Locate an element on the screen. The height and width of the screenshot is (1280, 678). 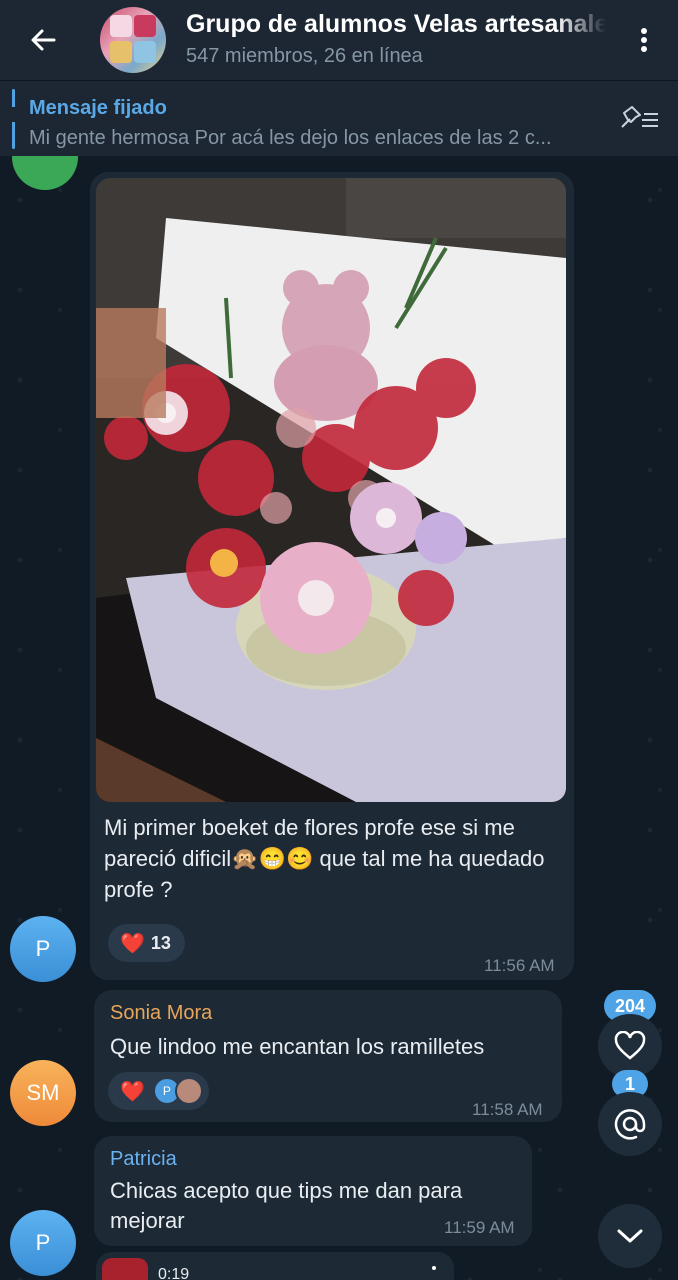
message-time: 11:56 AM is located at coordinates (519, 965).